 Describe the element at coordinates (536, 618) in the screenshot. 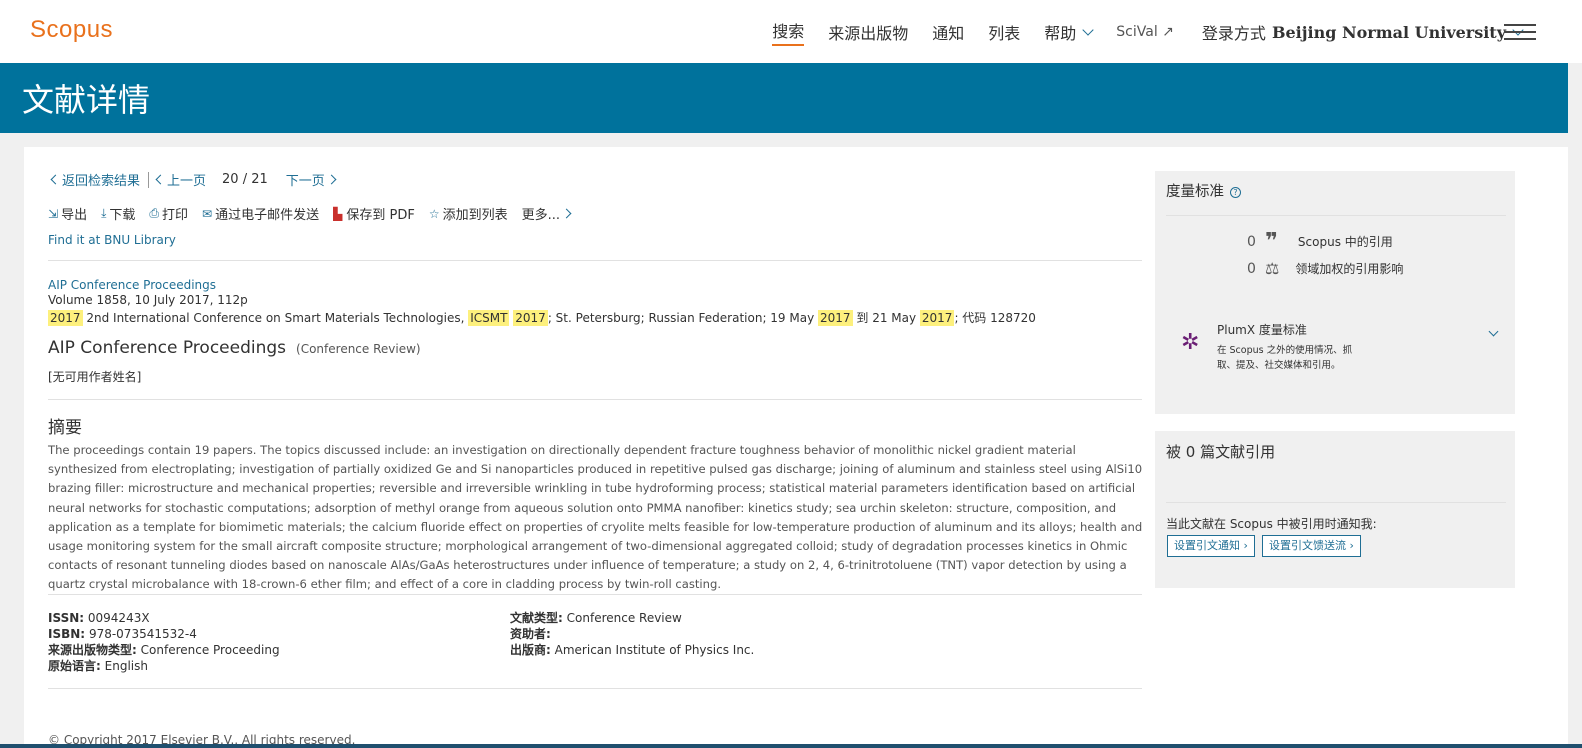

I see `doctype-key: 文献类型:` at that location.